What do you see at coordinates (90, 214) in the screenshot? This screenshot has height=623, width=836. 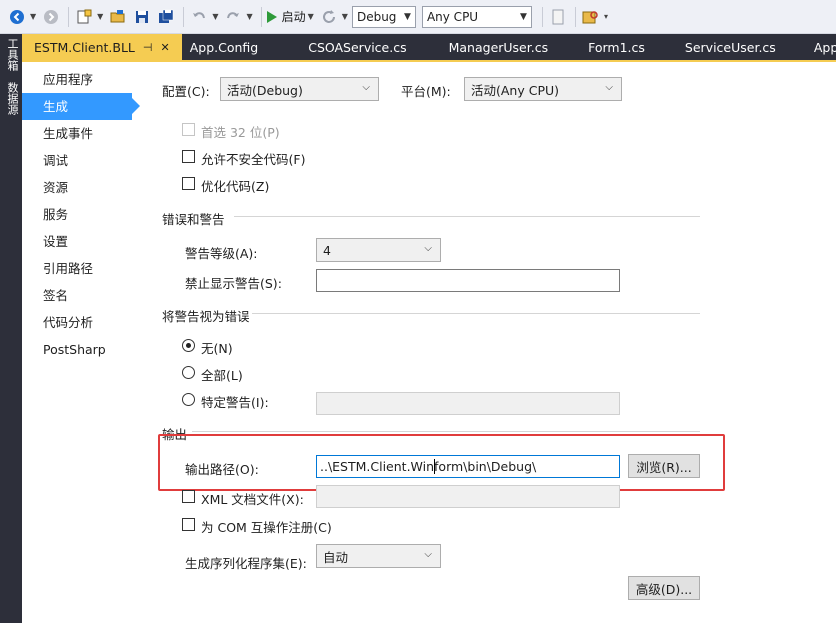 I see `nav-item-services: 服务` at bounding box center [90, 214].